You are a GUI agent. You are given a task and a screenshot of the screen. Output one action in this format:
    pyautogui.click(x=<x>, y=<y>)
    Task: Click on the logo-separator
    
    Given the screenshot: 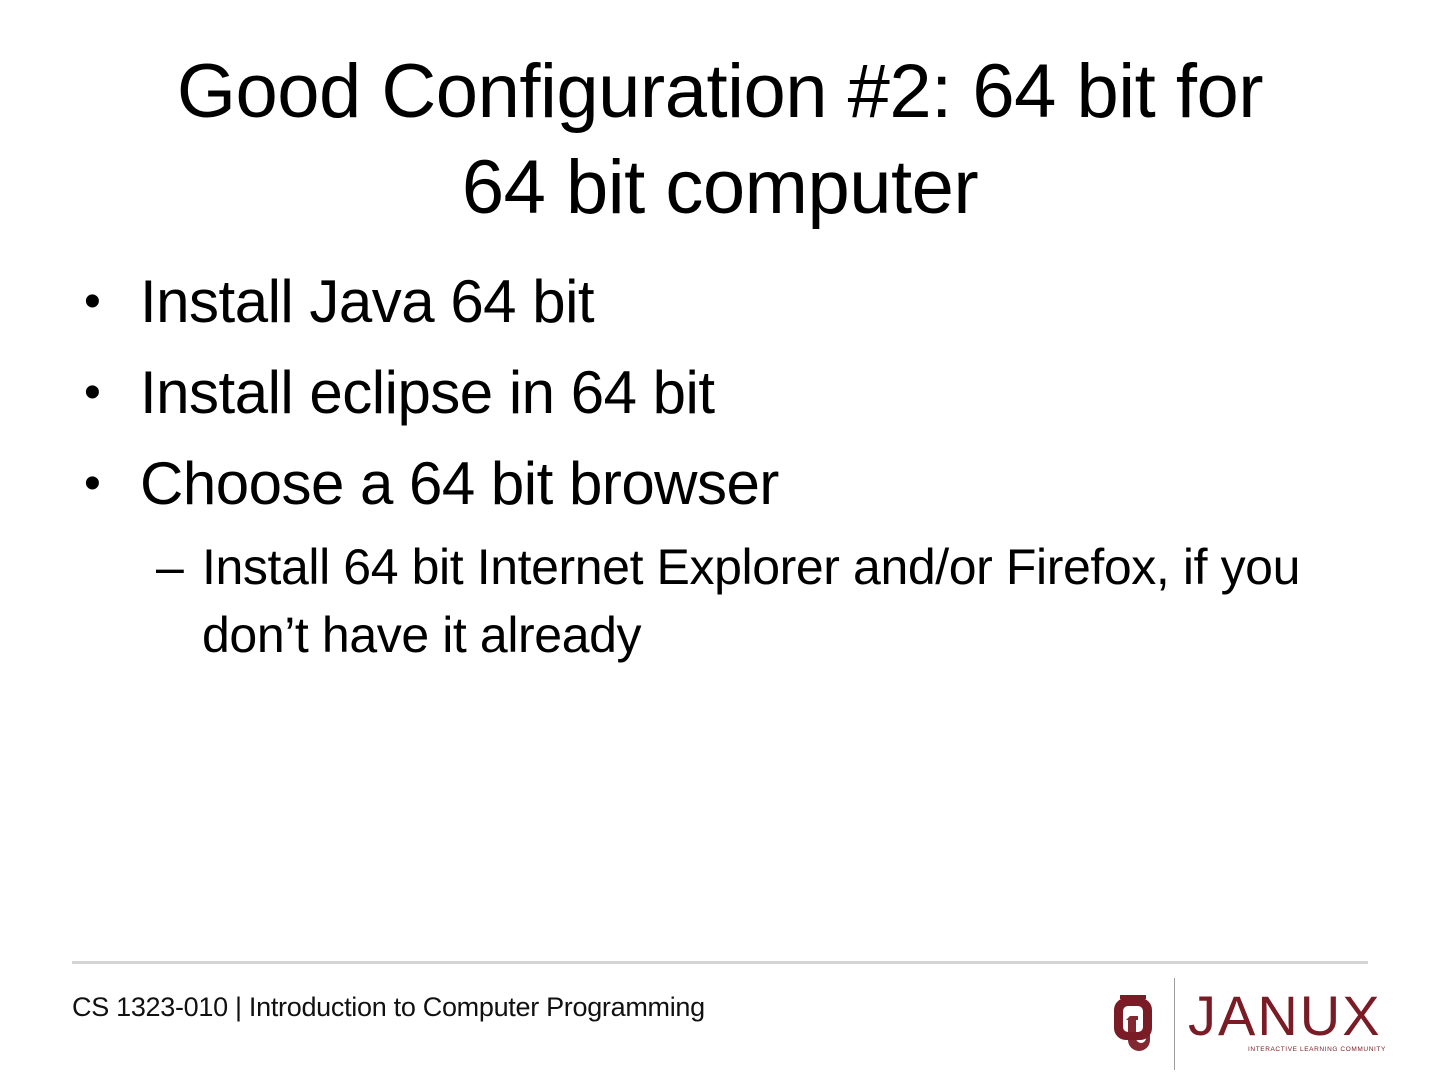 What is the action you would take?
    pyautogui.click(x=1174, y=1024)
    